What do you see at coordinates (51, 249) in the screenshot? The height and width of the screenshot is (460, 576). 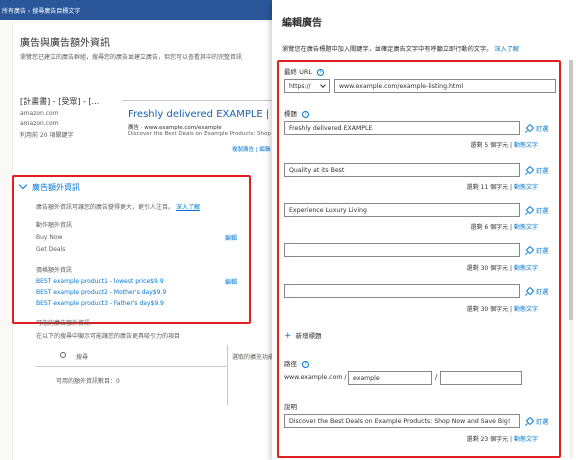 I see `callout-item: Get Deals` at bounding box center [51, 249].